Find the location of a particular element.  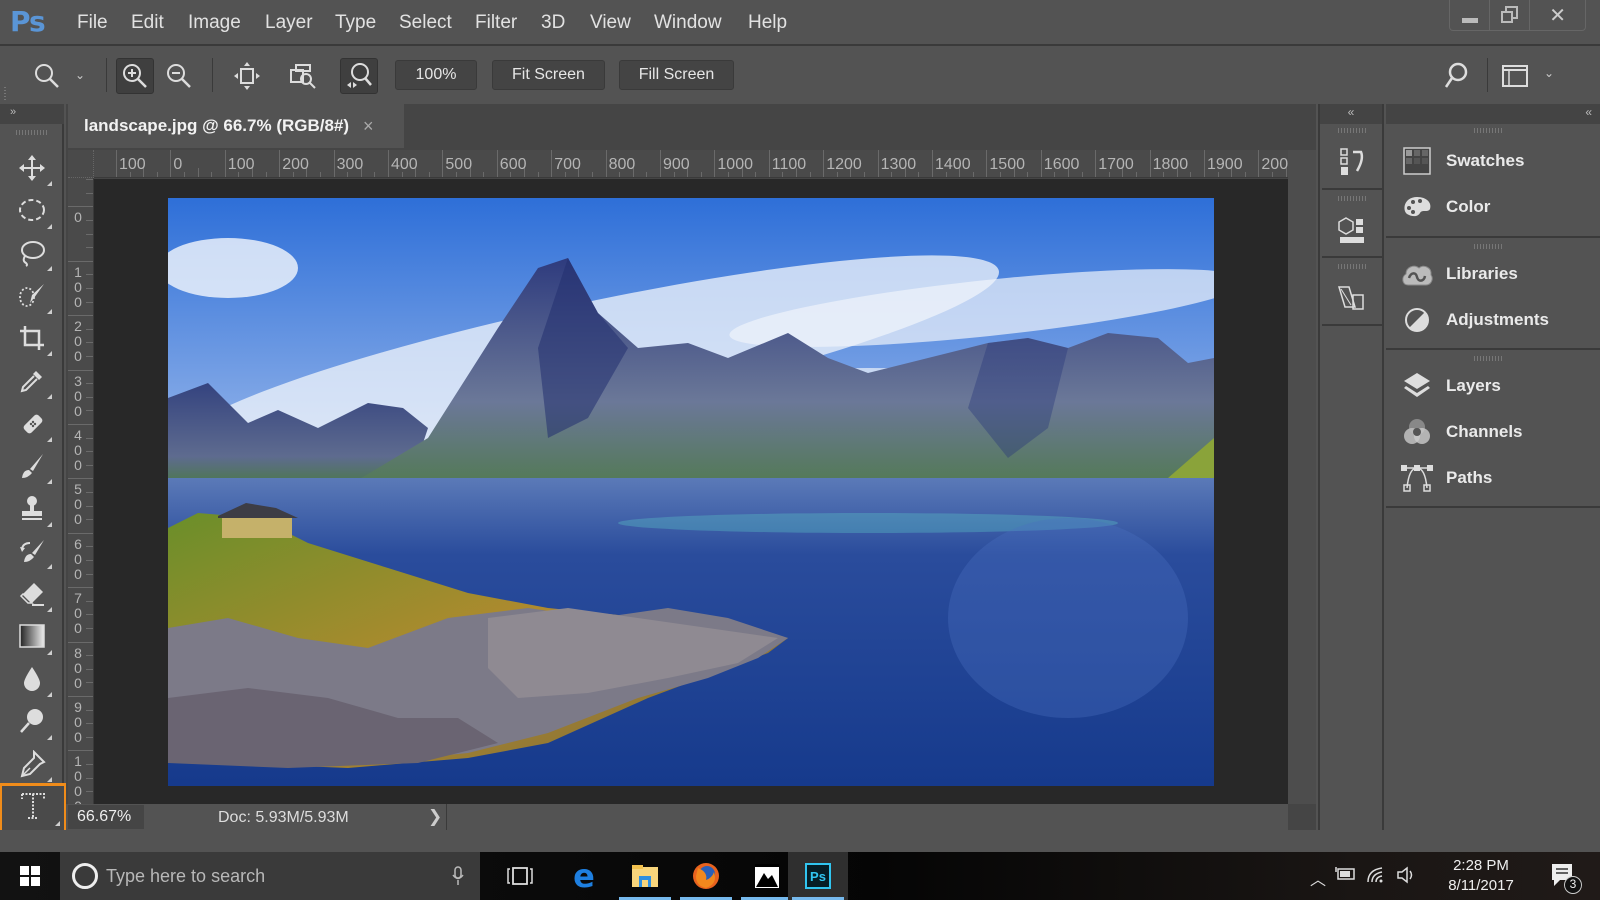

eyedropper-tool is located at coordinates (32, 383).